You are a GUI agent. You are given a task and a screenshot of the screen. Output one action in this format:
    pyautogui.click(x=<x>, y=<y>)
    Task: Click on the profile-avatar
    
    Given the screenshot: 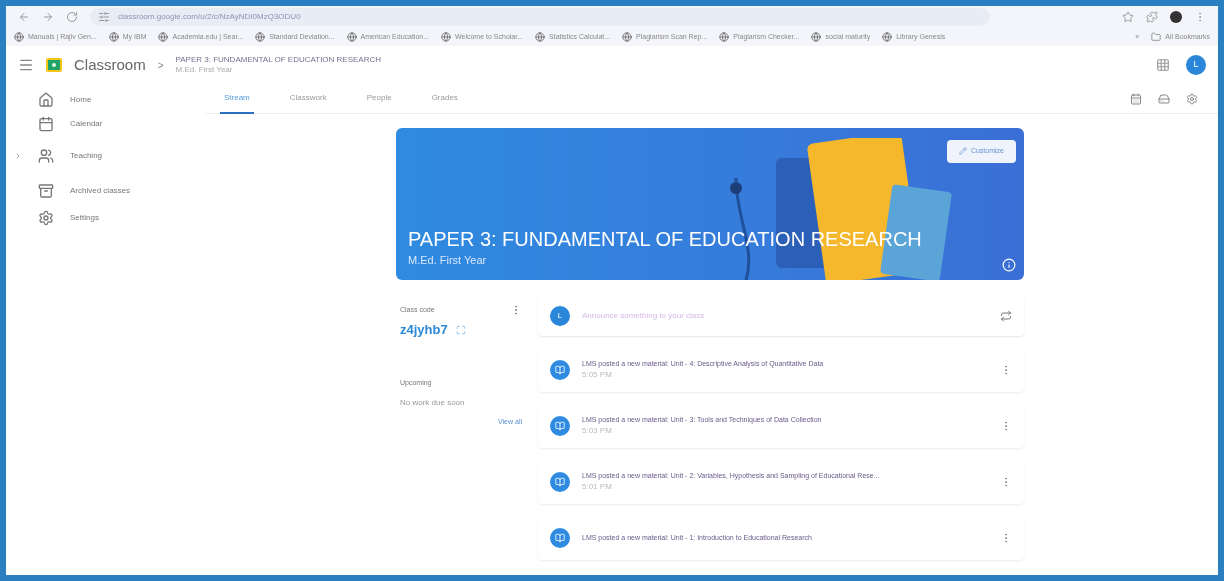 What is the action you would take?
    pyautogui.click(x=1176, y=17)
    